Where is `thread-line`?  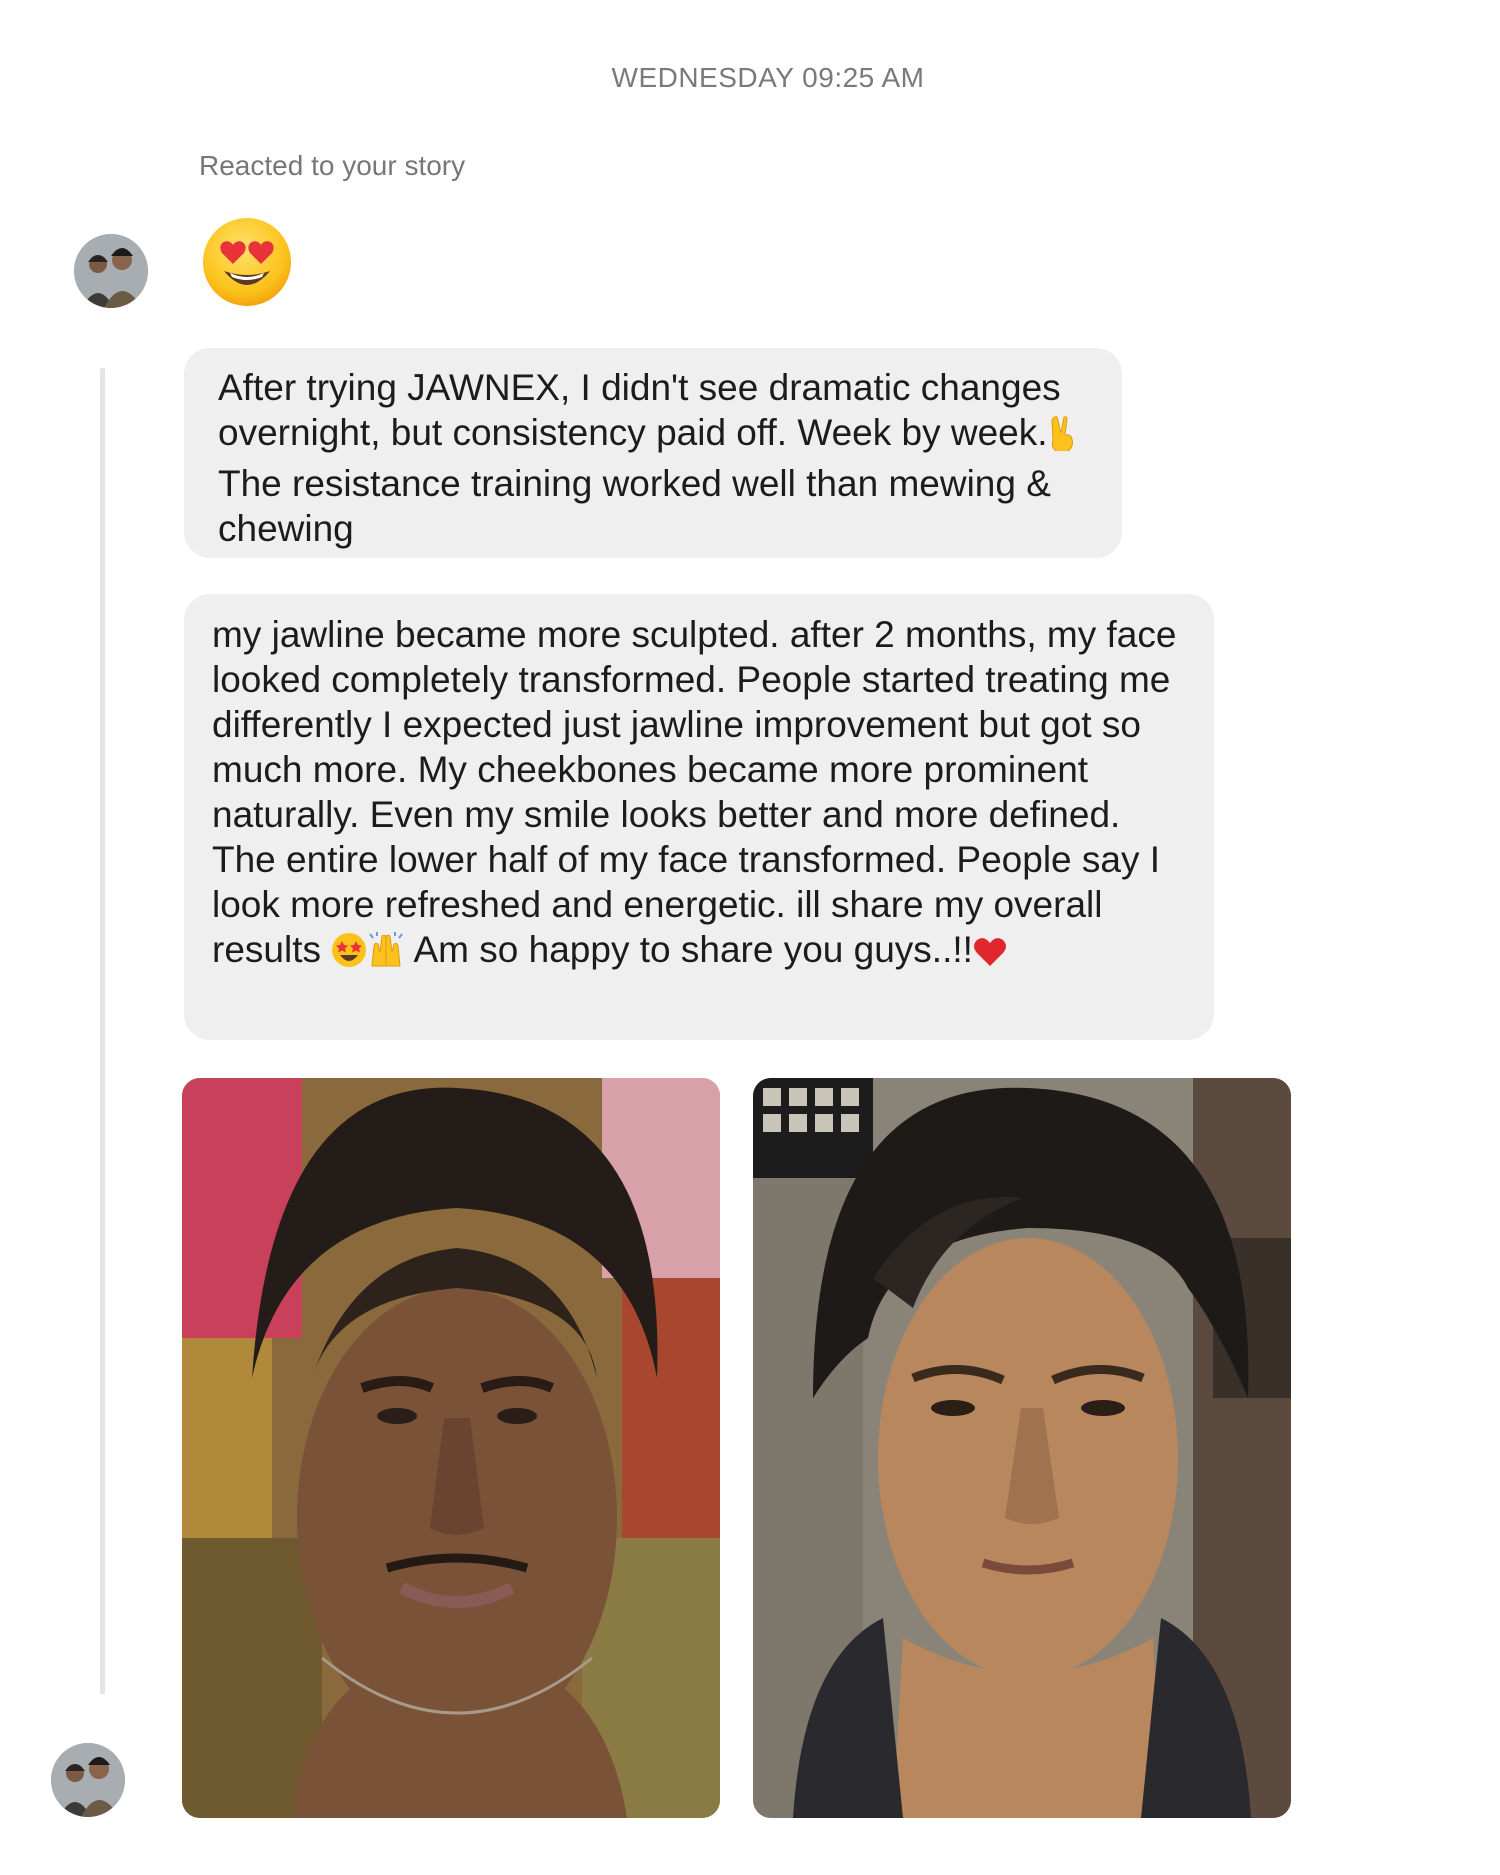 thread-line is located at coordinates (102, 1031).